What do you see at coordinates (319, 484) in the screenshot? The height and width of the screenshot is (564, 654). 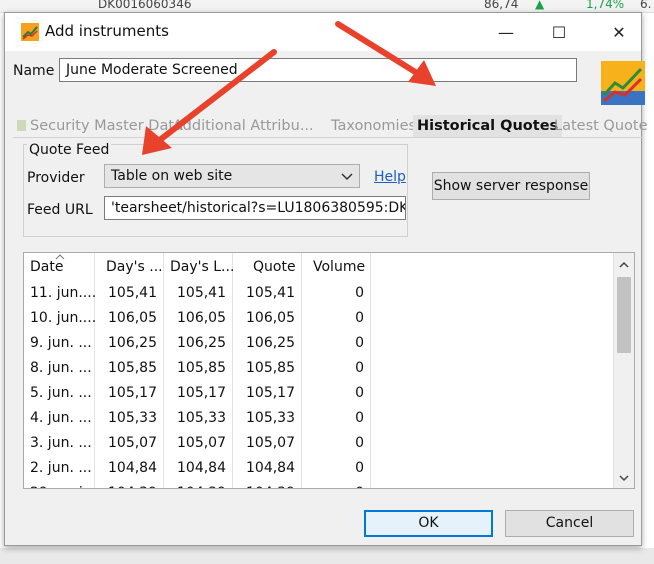 I see `table-row: 29. mai.... 104,39 104,39 104,39 0` at bounding box center [319, 484].